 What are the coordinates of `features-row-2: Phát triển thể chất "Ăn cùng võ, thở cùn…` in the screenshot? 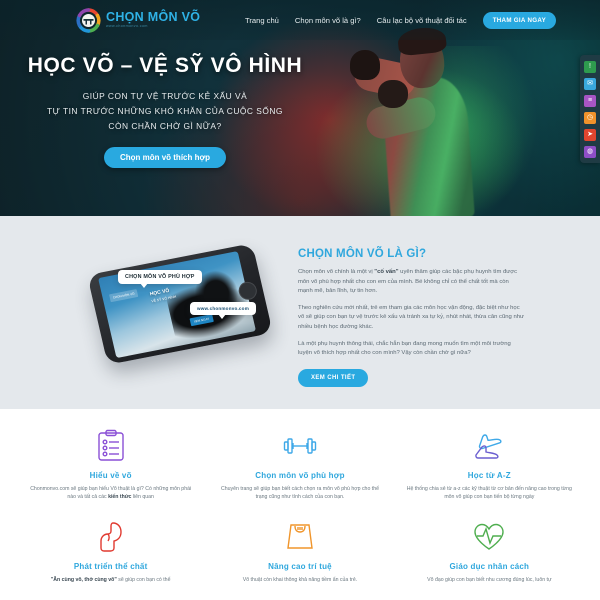 It's located at (300, 551).